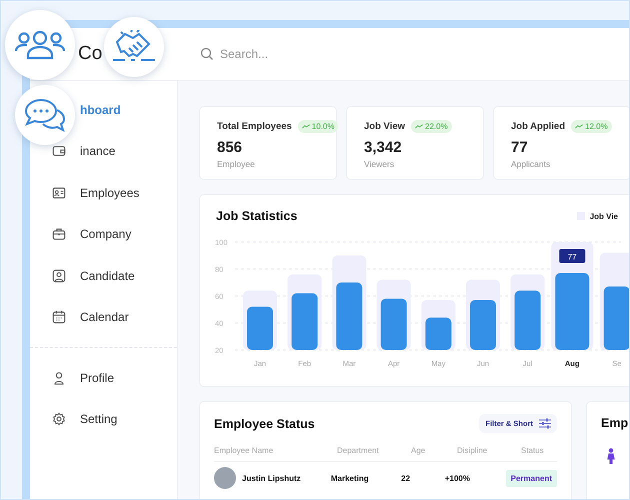 The image size is (630, 500). What do you see at coordinates (244, 450) in the screenshot?
I see `column-header: Employee Name` at bounding box center [244, 450].